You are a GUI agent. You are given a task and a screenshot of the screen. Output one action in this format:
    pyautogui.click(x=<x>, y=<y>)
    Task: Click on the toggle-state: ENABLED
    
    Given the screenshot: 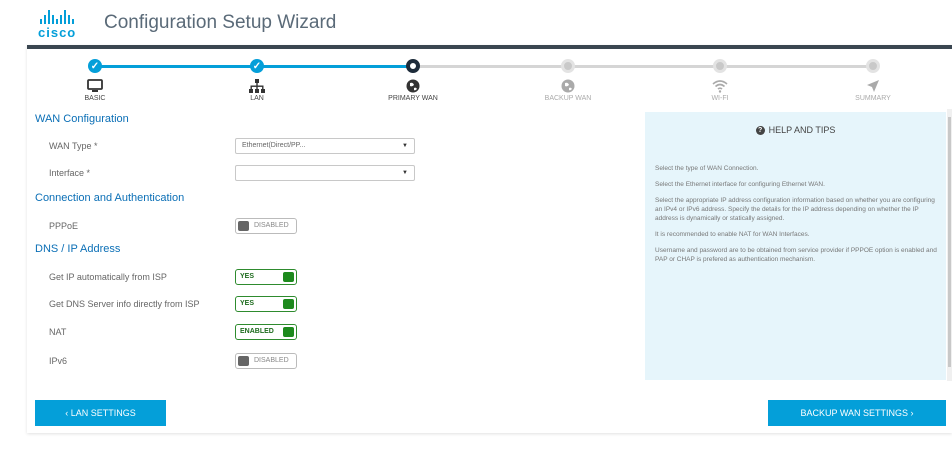 What is the action you would take?
    pyautogui.click(x=257, y=331)
    